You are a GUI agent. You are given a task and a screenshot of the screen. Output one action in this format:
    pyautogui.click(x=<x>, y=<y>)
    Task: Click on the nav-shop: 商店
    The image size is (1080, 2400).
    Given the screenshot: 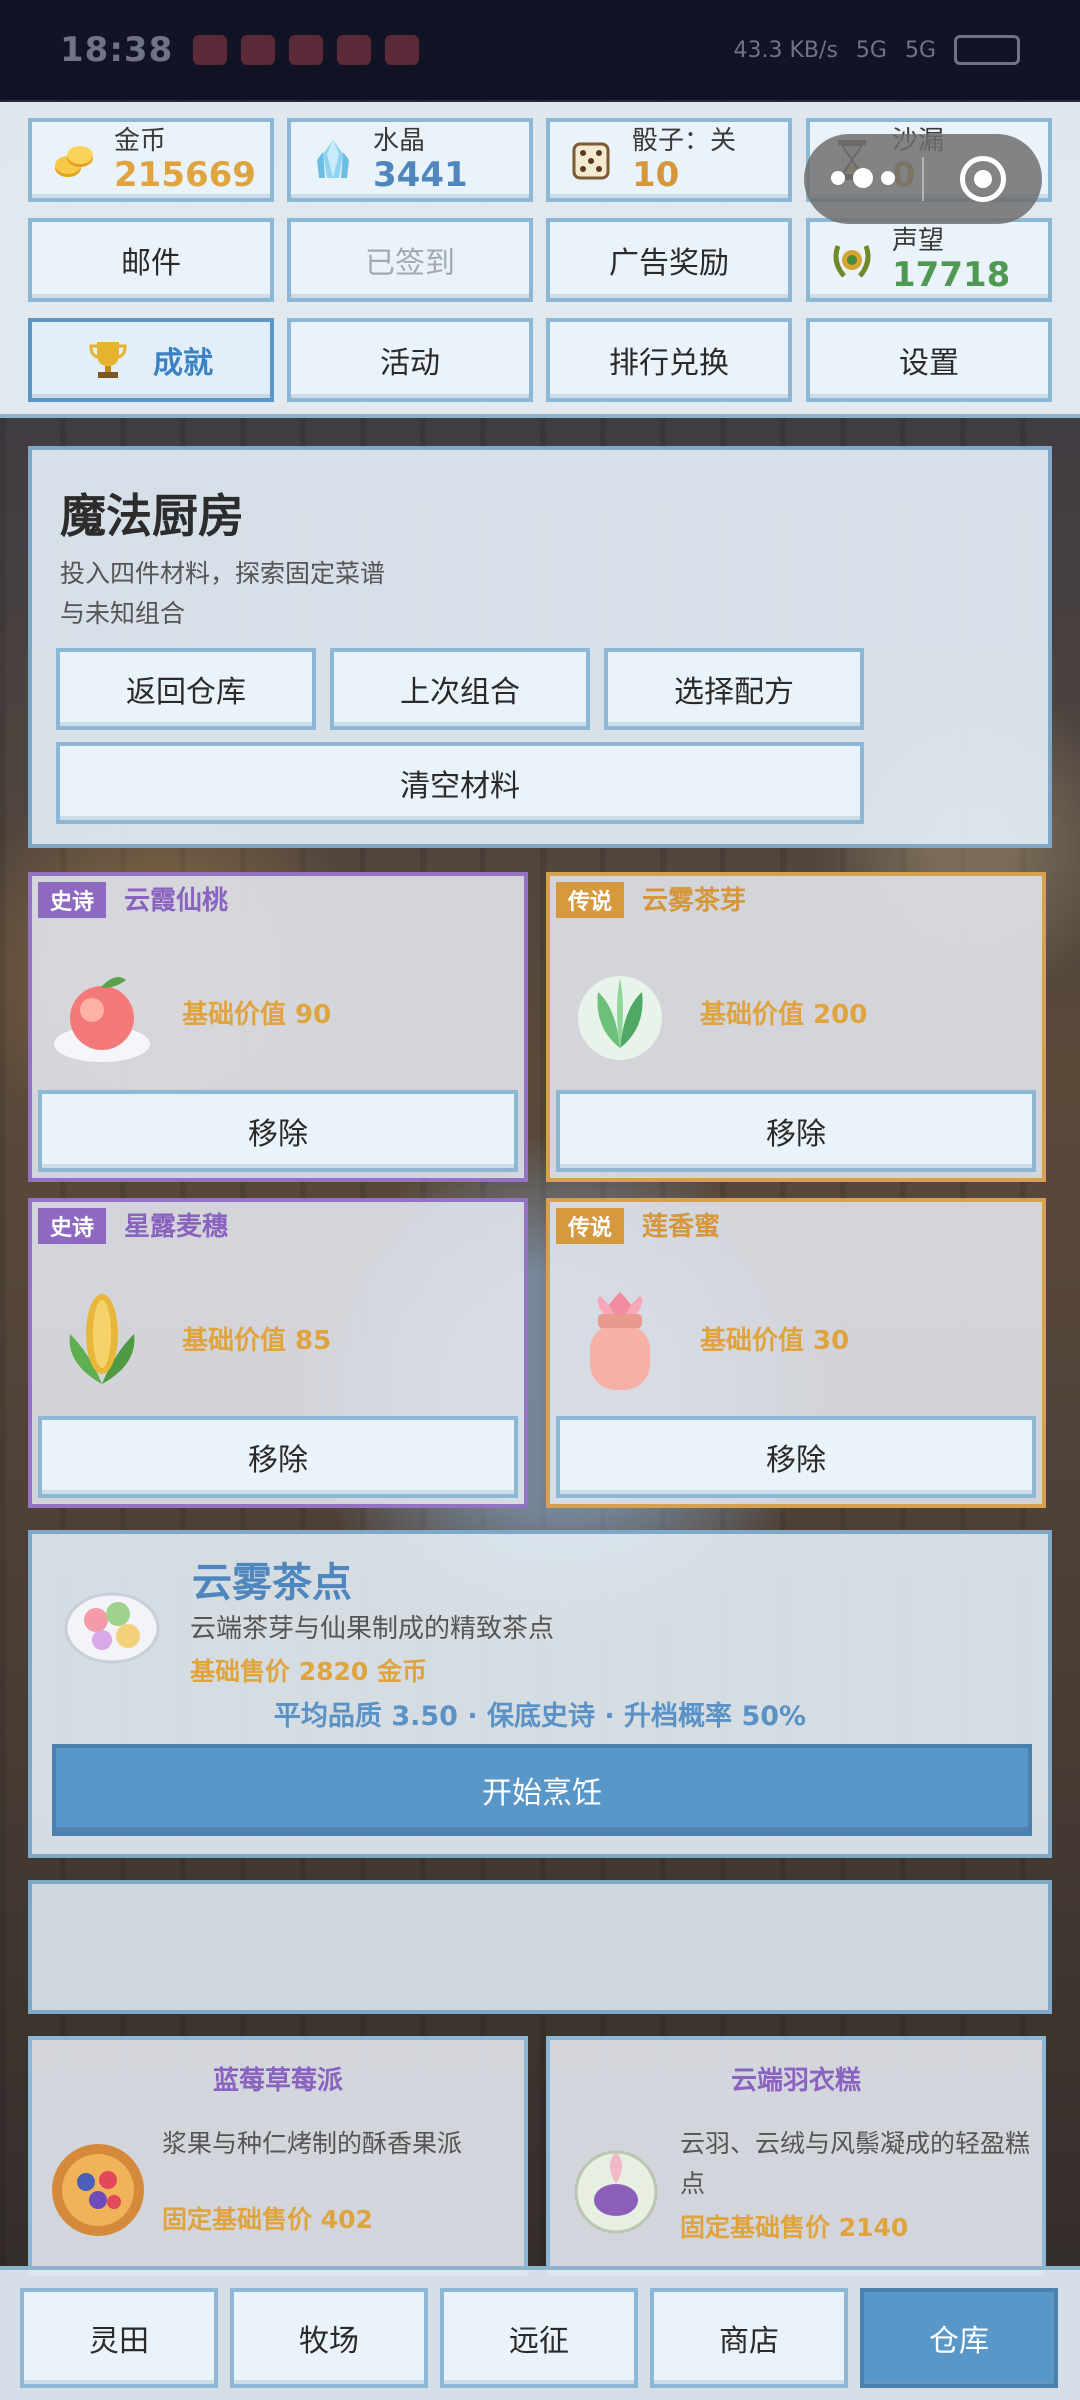 What is the action you would take?
    pyautogui.click(x=749, y=2338)
    